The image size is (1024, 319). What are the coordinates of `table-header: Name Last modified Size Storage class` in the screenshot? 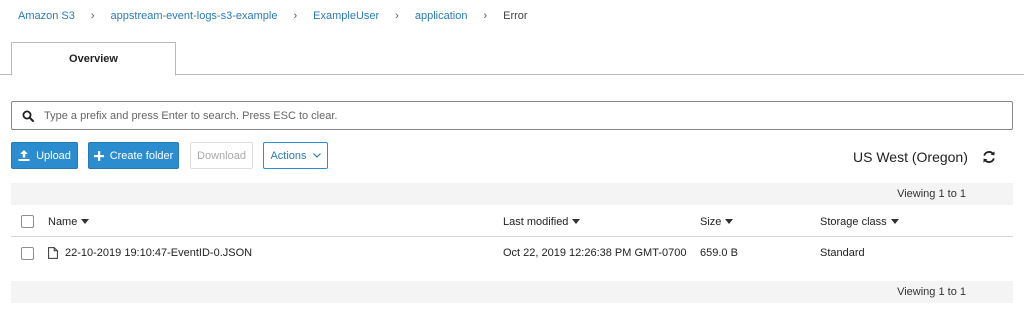 It's located at (512, 222).